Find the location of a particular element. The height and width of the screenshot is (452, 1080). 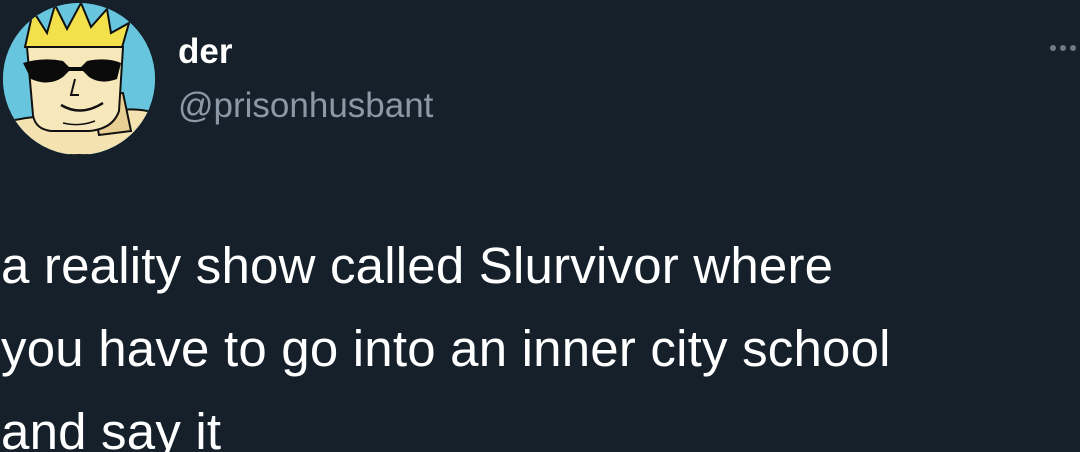

user-handle: @prisonhusbant is located at coordinates (305, 106).